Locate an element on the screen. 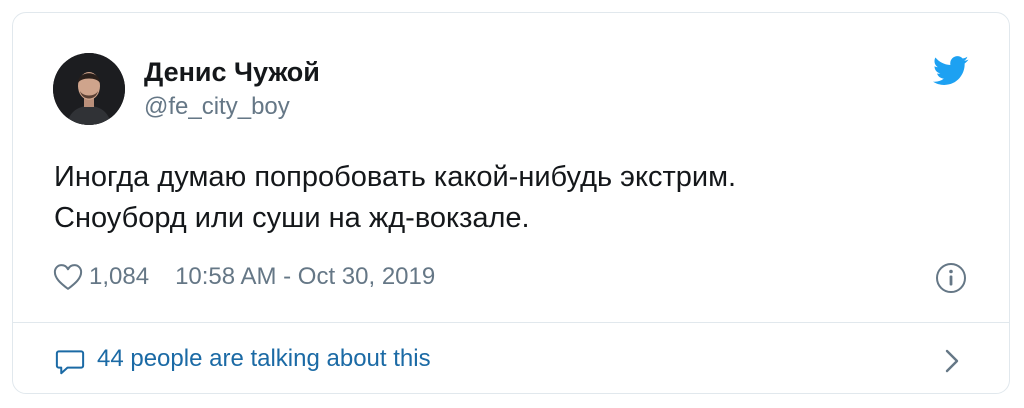  avatar is located at coordinates (89, 89).